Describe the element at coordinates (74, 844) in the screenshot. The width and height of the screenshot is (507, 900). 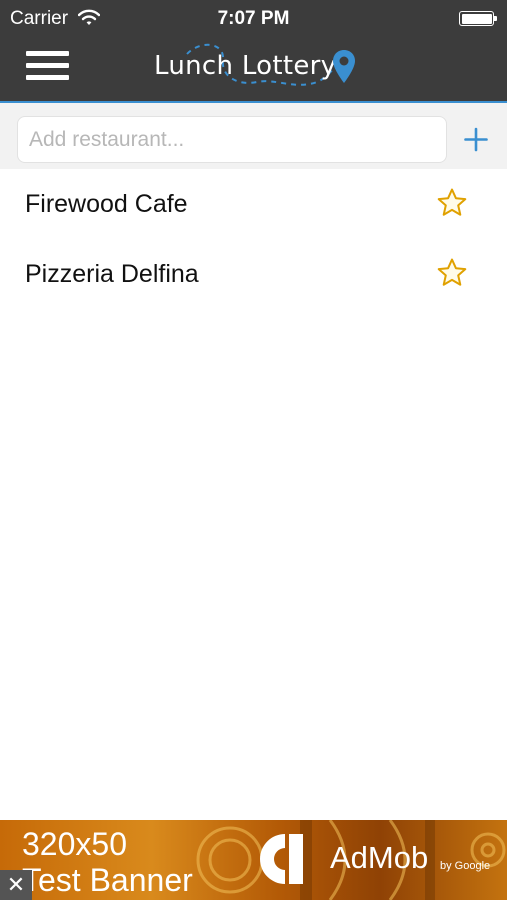
I see `ad-size-text: 320x50` at that location.